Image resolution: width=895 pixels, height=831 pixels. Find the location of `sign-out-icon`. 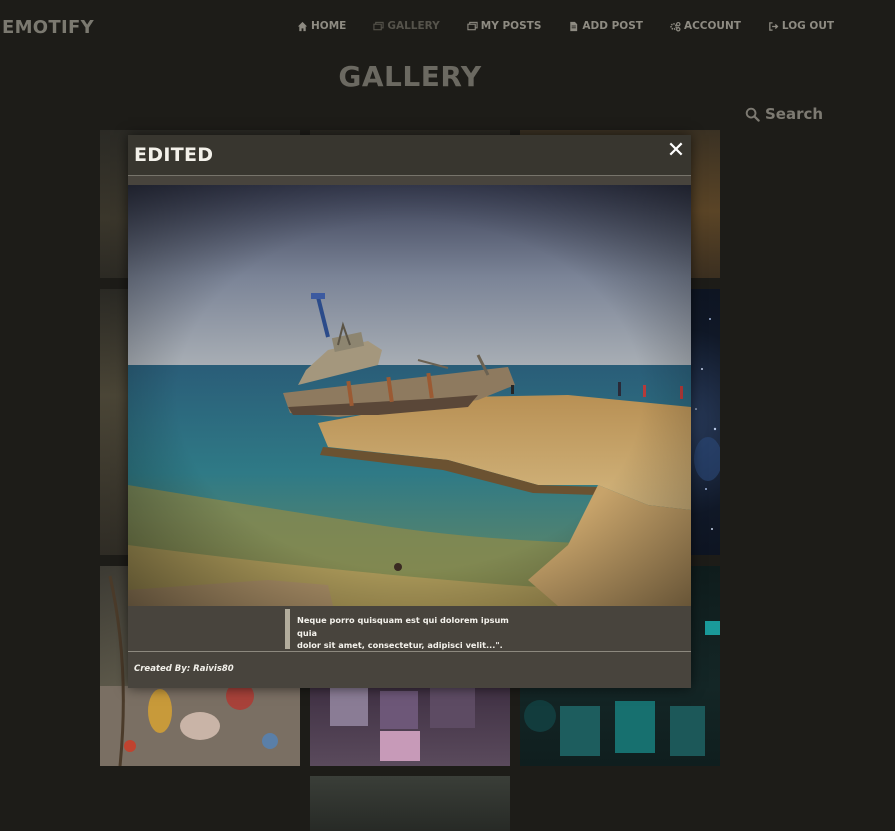

sign-out-icon is located at coordinates (774, 26).